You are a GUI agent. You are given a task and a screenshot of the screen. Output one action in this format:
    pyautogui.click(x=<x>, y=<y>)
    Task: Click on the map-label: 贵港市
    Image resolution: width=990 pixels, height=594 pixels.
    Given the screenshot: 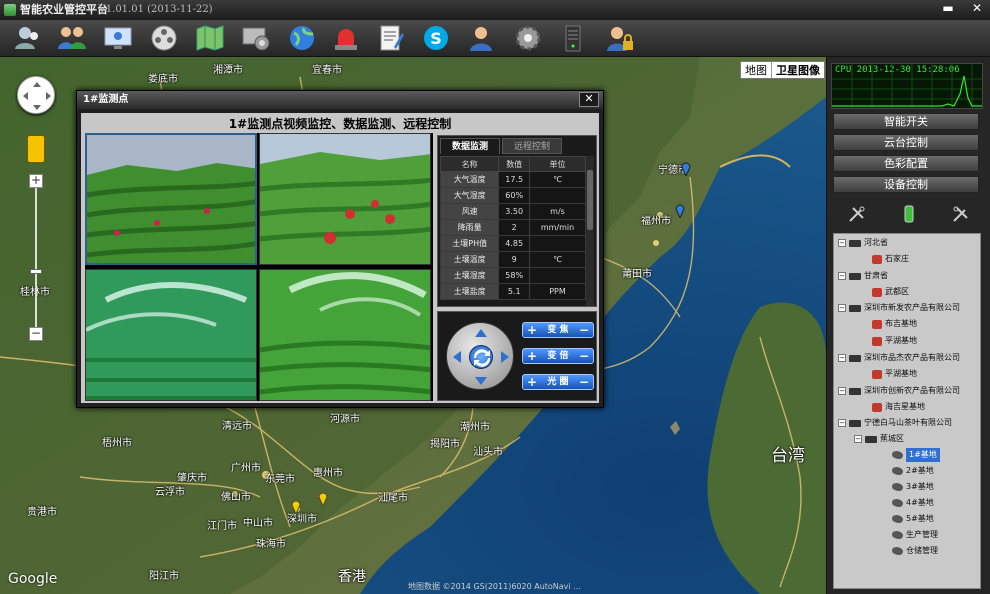 What is the action you would take?
    pyautogui.click(x=42, y=512)
    